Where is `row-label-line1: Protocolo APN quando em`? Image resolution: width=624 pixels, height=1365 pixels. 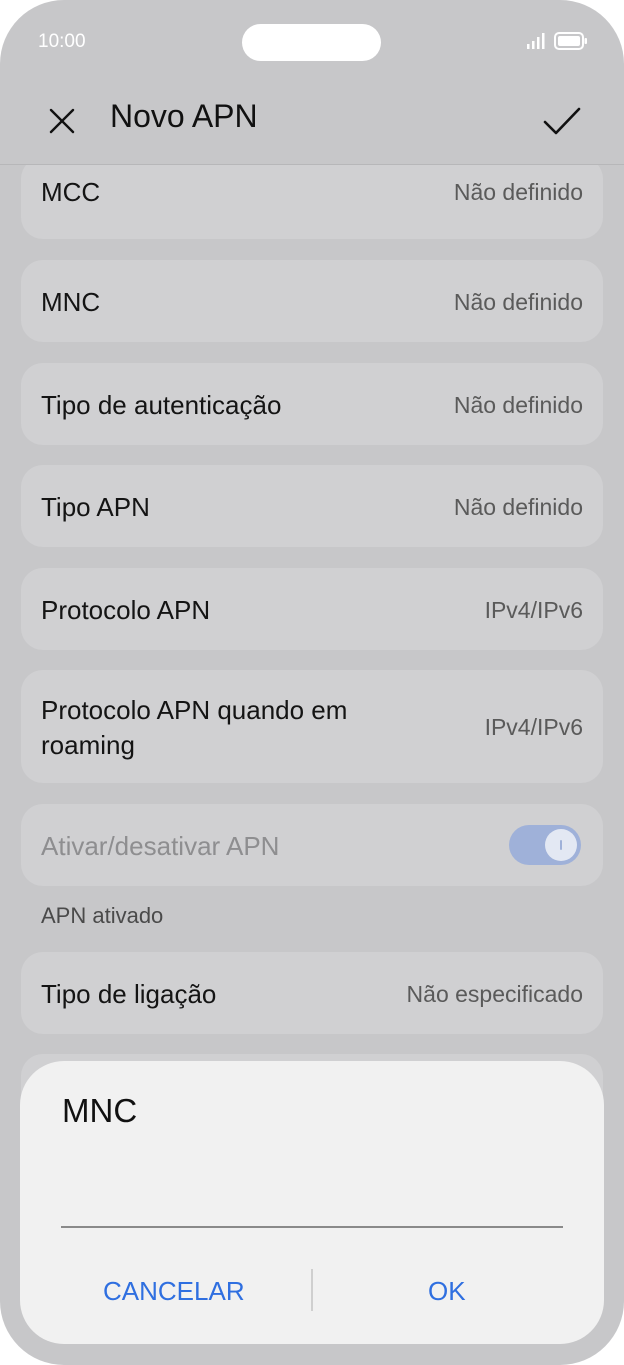 row-label-line1: Protocolo APN quando em is located at coordinates (194, 710).